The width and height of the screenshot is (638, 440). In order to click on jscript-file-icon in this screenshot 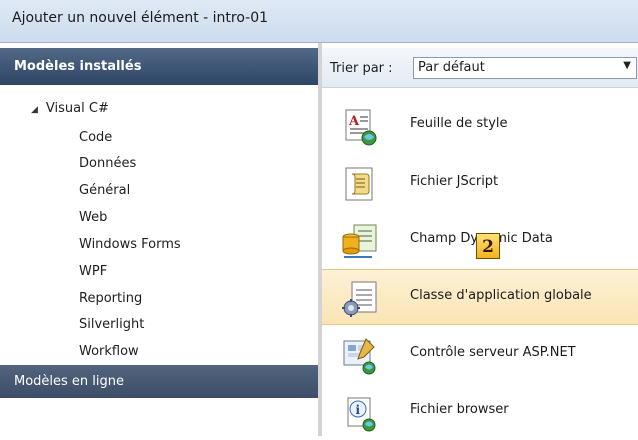, I will do `click(359, 184)`.